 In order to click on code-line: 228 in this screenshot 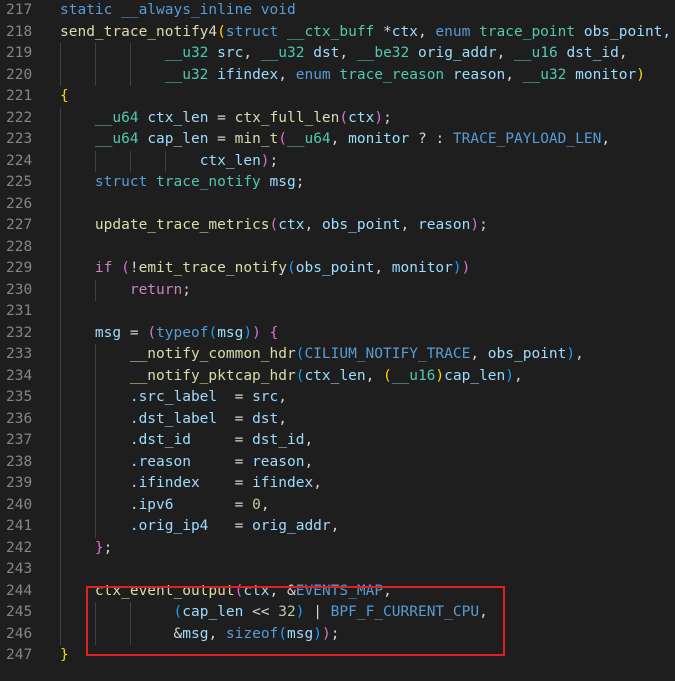, I will do `click(337, 248)`.